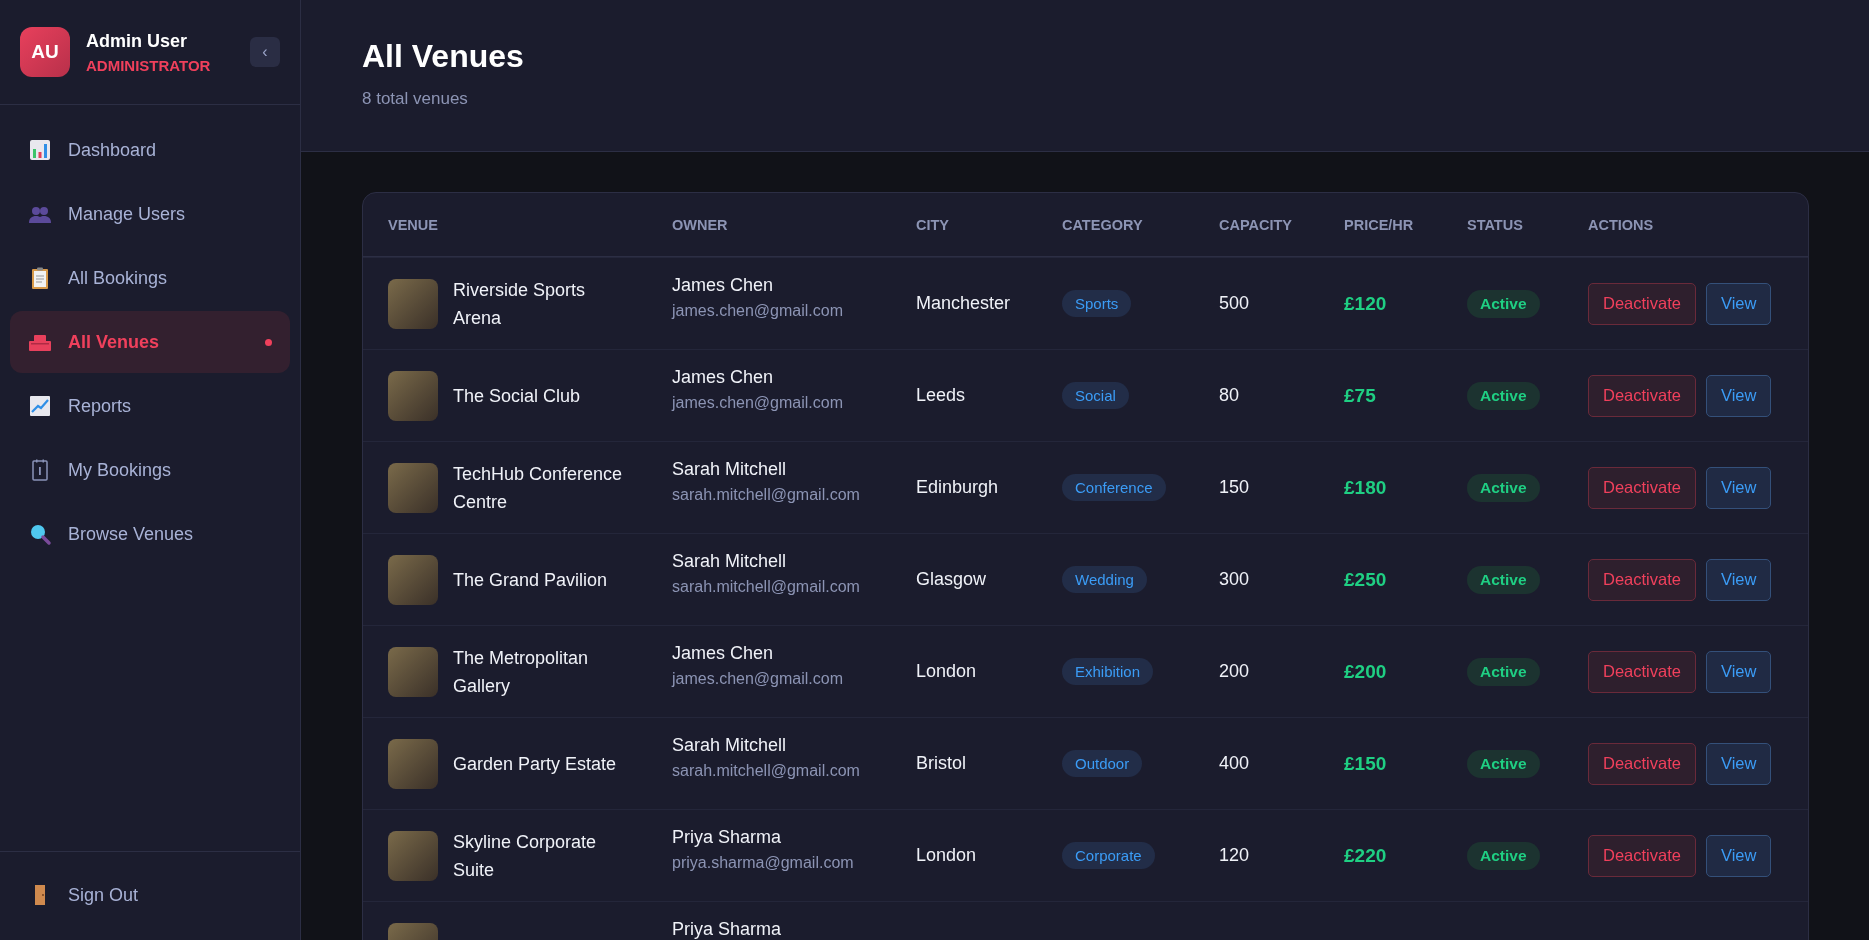 The width and height of the screenshot is (1869, 940). Describe the element at coordinates (150, 214) in the screenshot. I see `nav-item: Manage Users` at that location.